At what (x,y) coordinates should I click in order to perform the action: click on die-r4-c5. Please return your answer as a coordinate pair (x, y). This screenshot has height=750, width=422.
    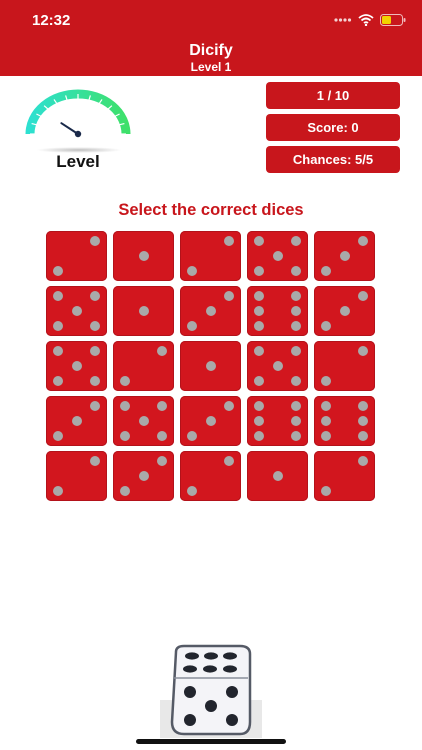
    Looking at the image, I should click on (344, 421).